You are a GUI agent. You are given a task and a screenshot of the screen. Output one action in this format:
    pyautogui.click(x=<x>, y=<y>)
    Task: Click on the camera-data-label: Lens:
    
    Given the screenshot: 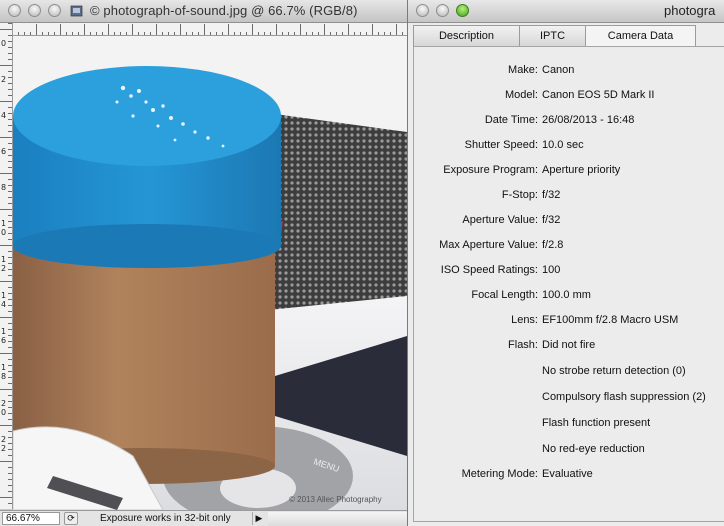 What is the action you would take?
    pyautogui.click(x=524, y=320)
    